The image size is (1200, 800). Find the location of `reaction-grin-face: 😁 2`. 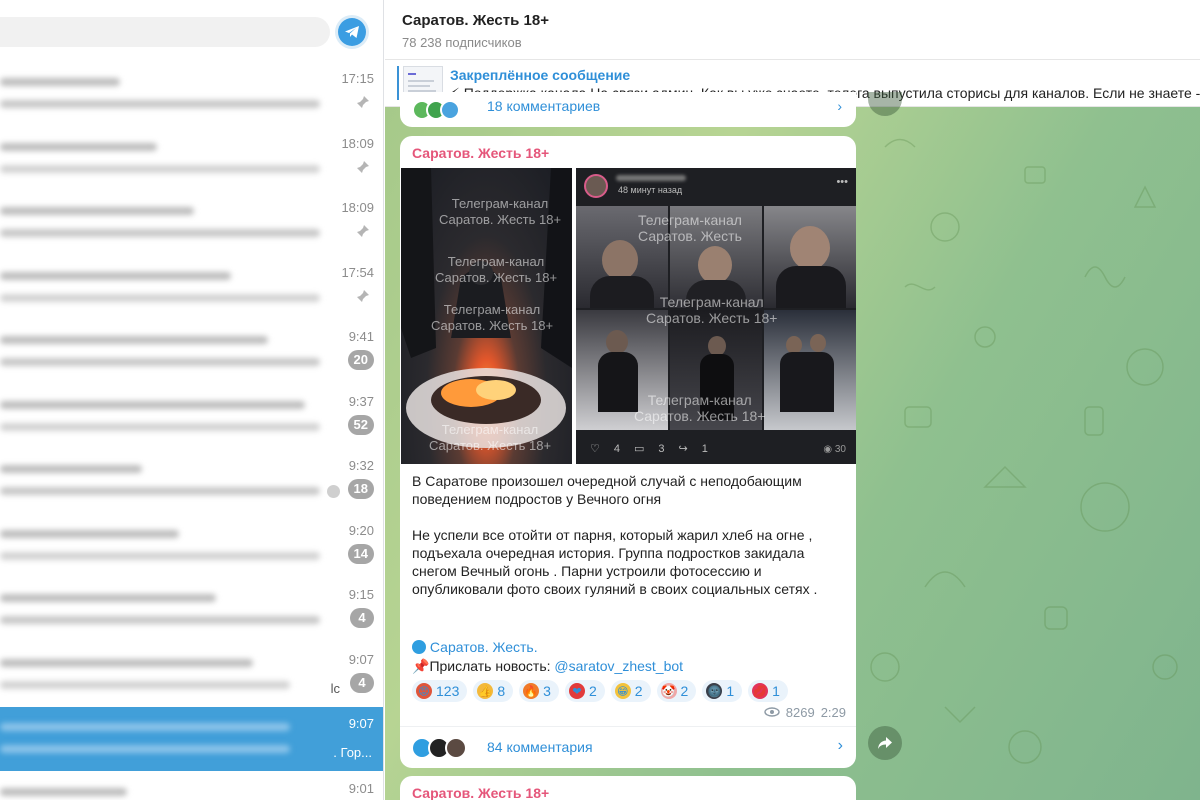

reaction-grin-face: 😁 2 is located at coordinates (630, 691).